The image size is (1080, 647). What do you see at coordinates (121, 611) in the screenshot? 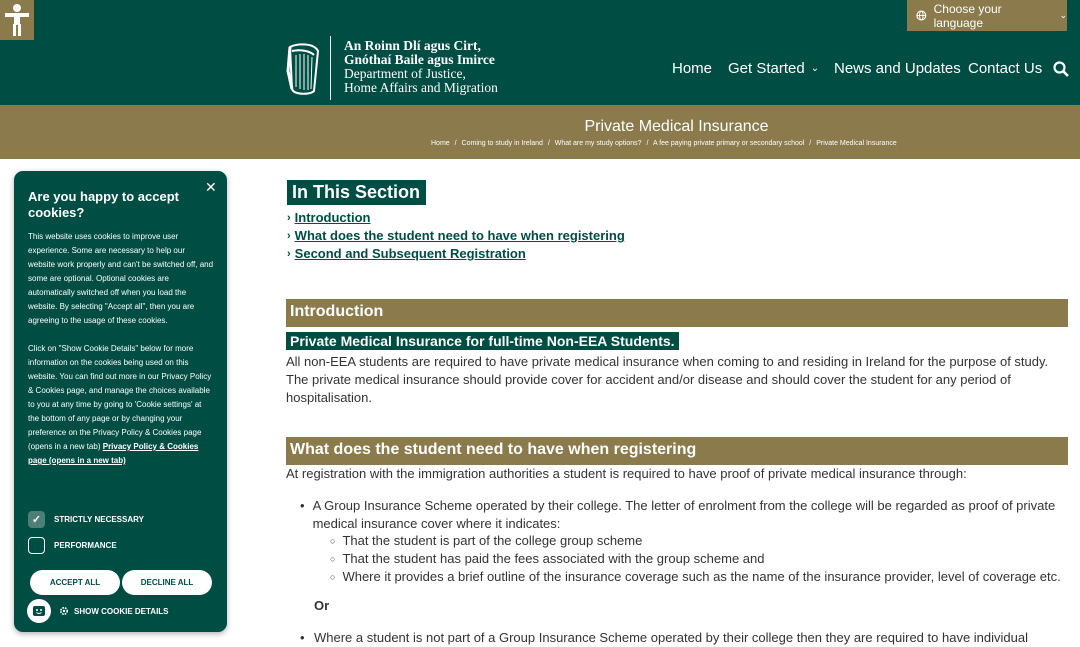
I see `show-cookie-details-label: SHOW COOKIE DETAILS` at bounding box center [121, 611].